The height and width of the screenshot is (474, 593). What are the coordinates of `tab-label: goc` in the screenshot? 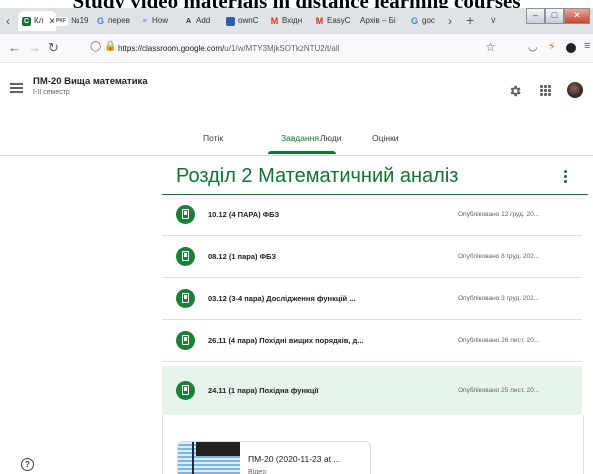 It's located at (428, 20).